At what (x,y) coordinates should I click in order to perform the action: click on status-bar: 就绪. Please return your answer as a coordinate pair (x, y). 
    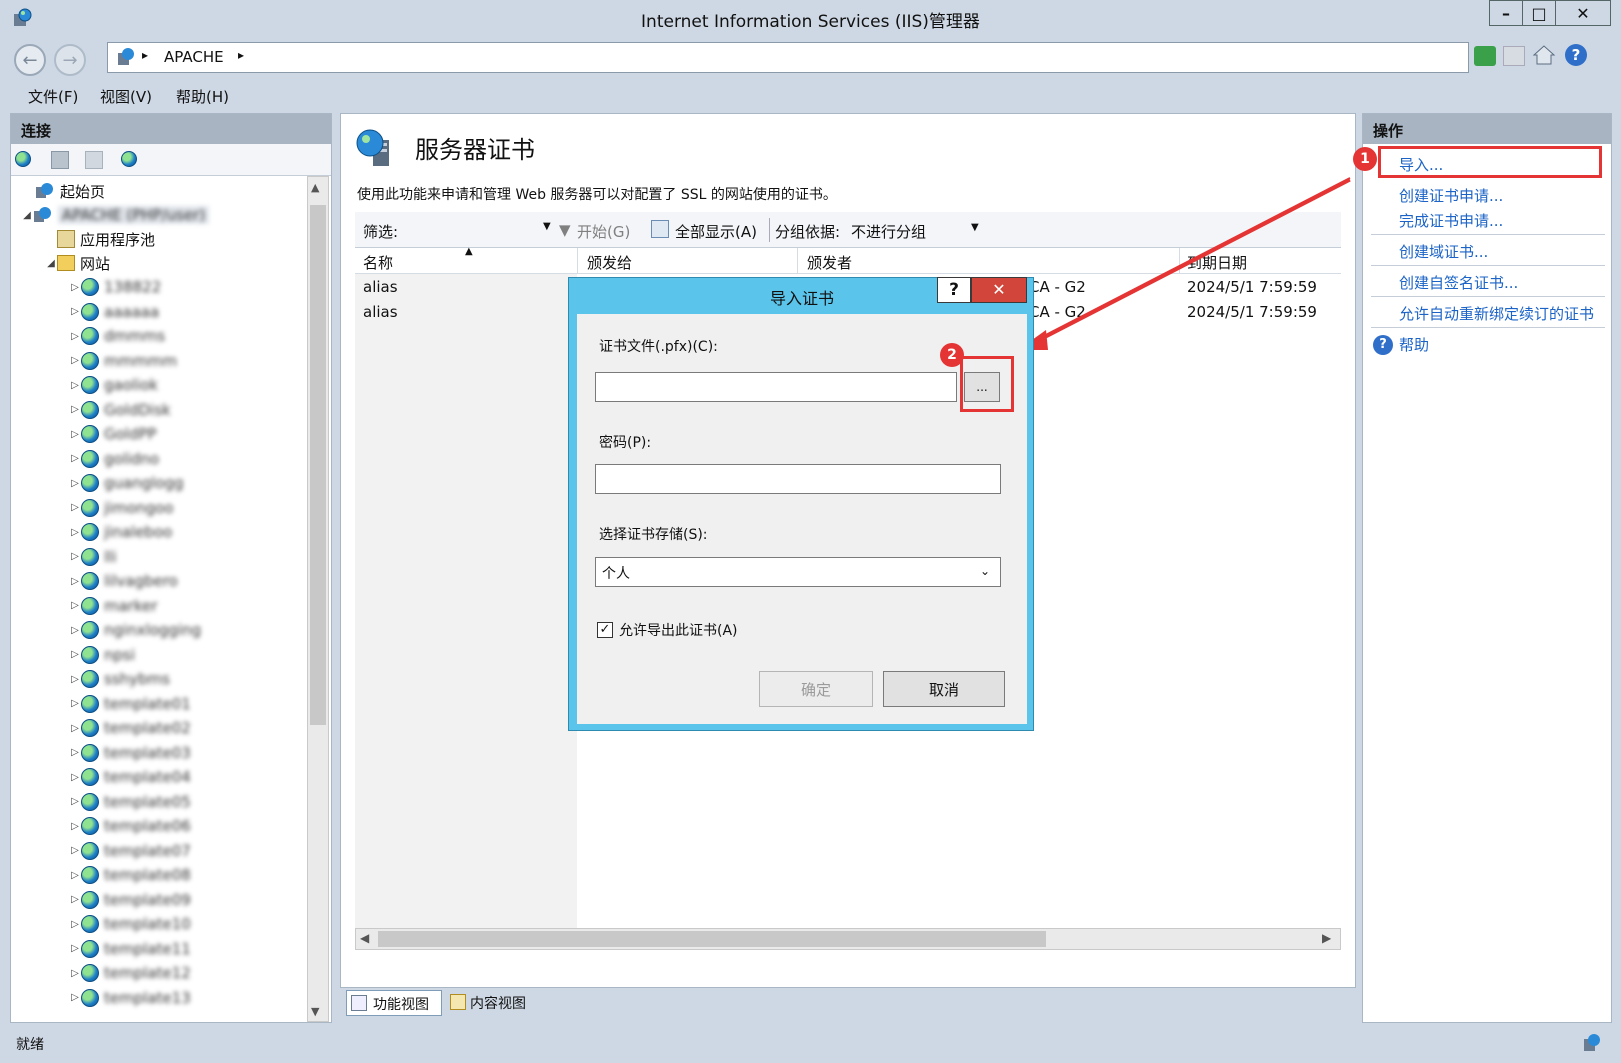
    Looking at the image, I should click on (810, 1044).